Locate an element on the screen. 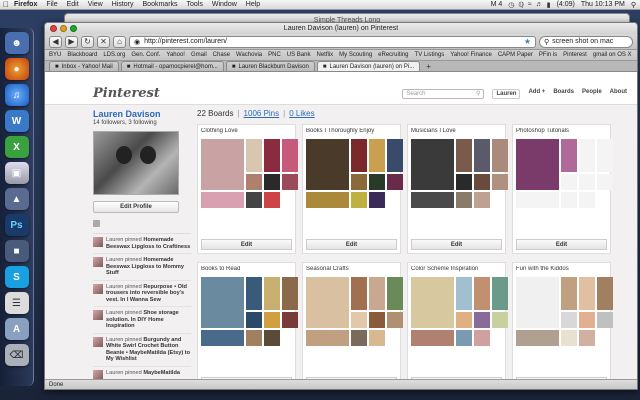 The height and width of the screenshot is (400, 640). finder-icon: ☻ is located at coordinates (16, 43).